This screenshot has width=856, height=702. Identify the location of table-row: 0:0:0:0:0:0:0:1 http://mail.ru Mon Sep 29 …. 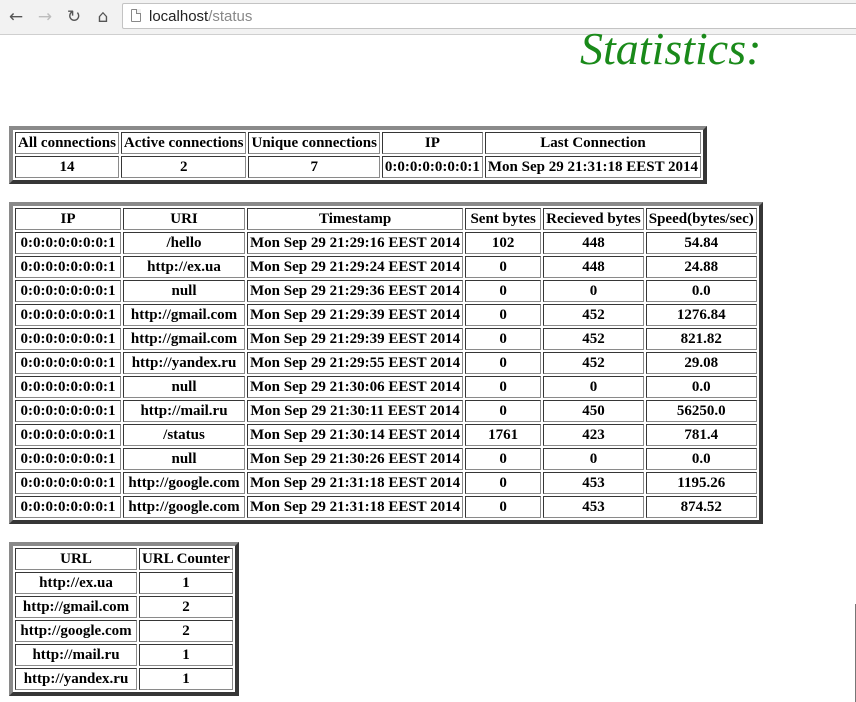
(386, 411).